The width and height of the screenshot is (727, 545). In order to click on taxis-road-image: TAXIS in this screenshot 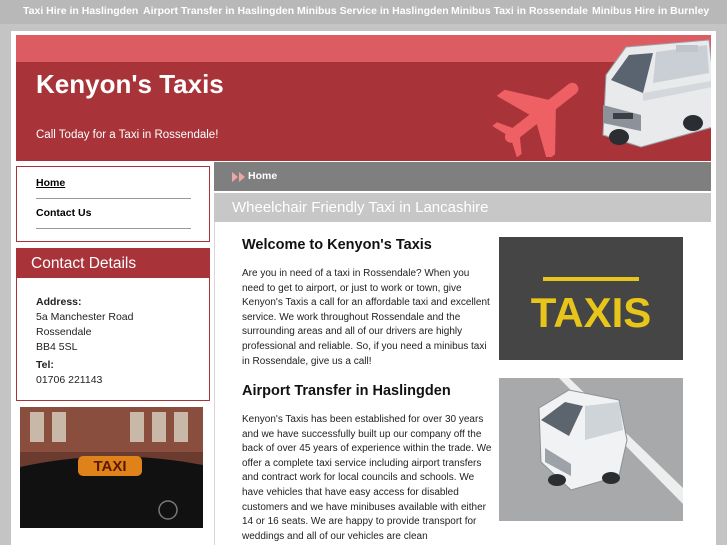, I will do `click(591, 298)`.